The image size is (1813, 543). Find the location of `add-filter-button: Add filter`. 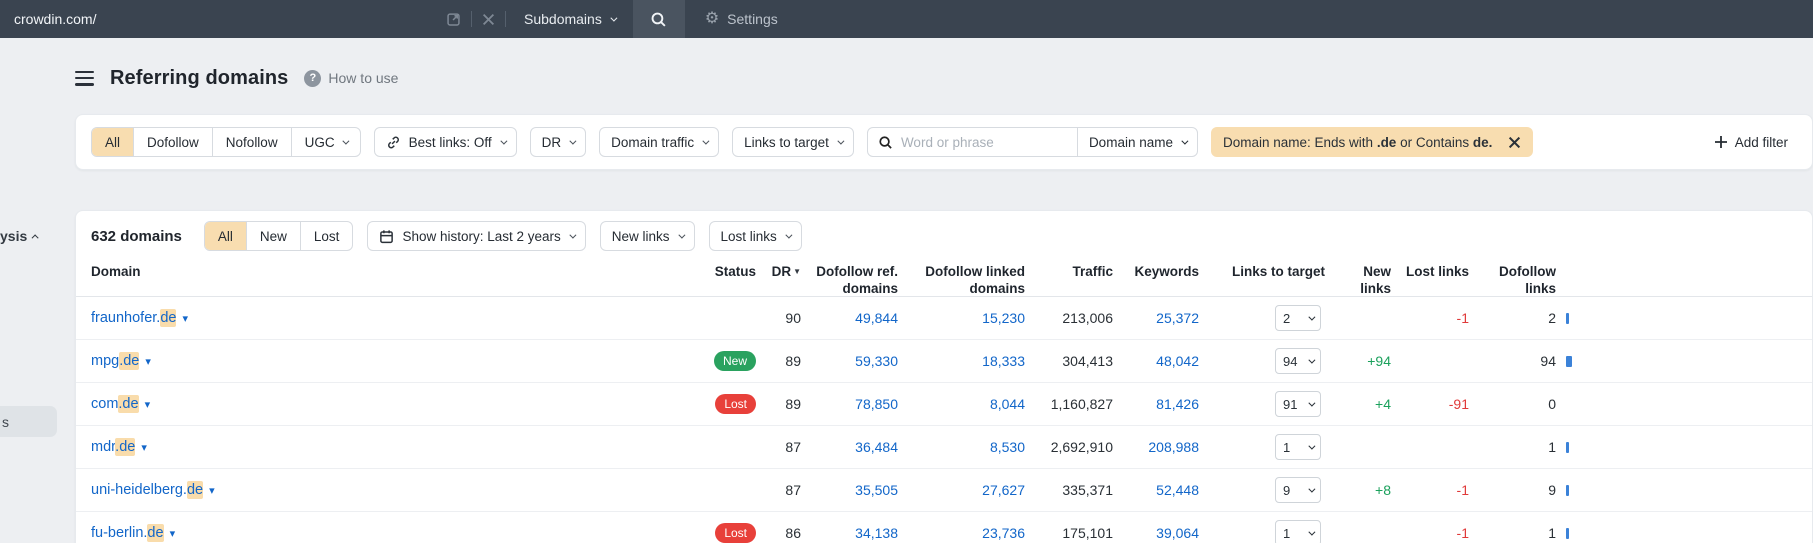

add-filter-button: Add filter is located at coordinates (1751, 142).